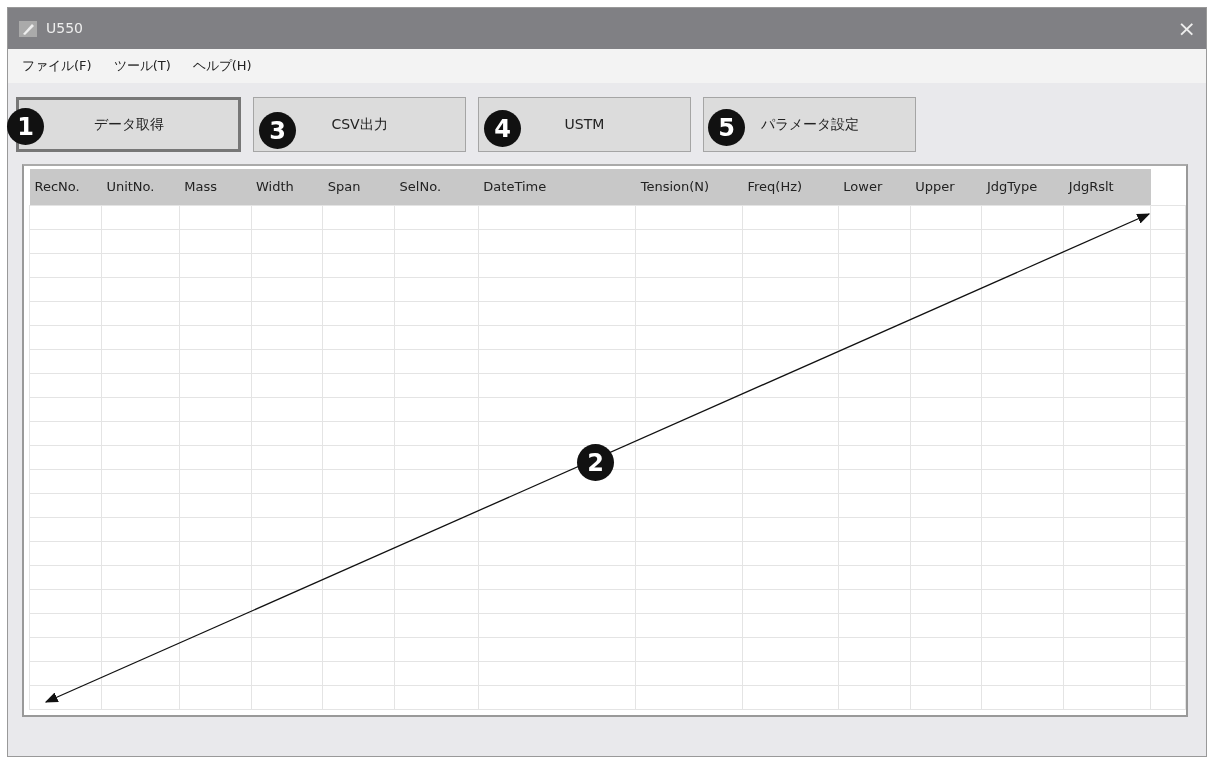  What do you see at coordinates (57, 66) in the screenshot?
I see `menu-item: ファイル(F)` at bounding box center [57, 66].